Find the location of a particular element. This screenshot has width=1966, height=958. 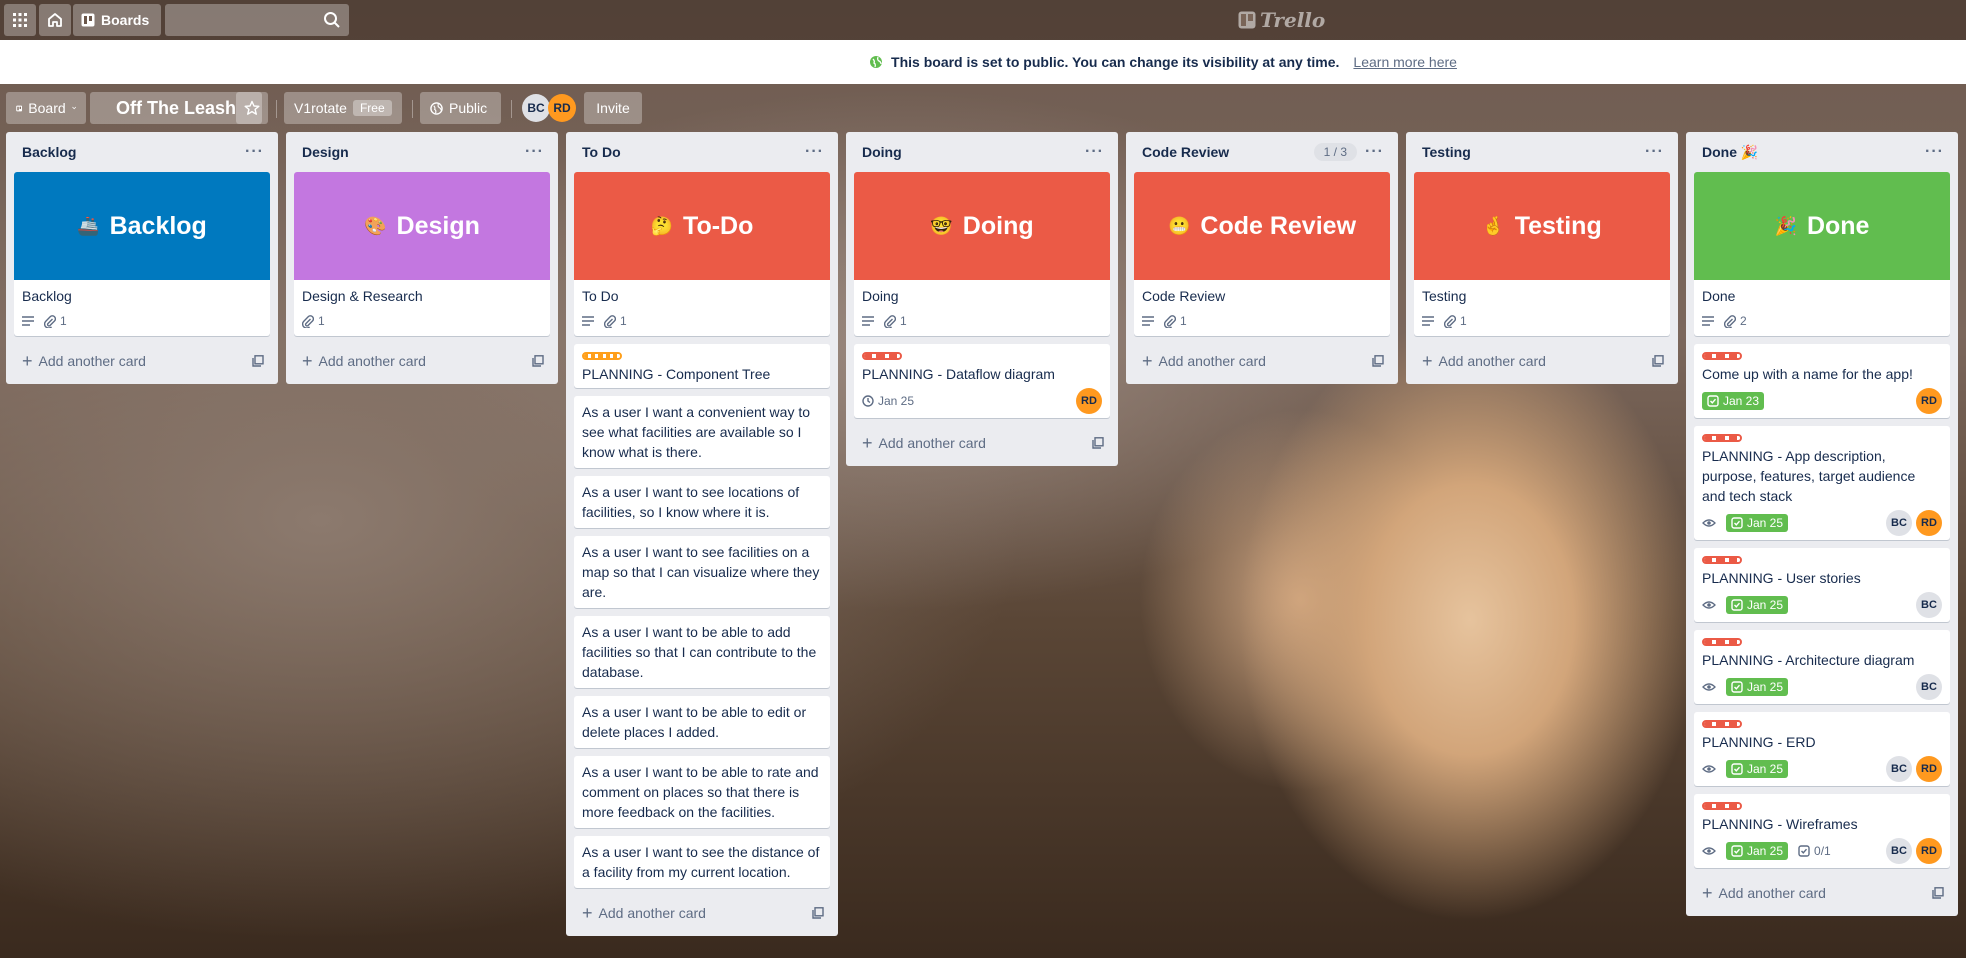

visibility-button: Public is located at coordinates (460, 108).